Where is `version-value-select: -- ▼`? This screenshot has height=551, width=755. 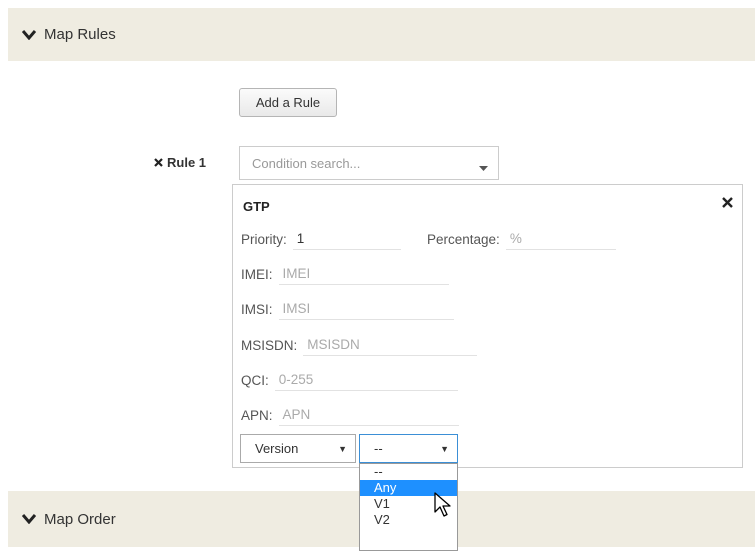 version-value-select: -- ▼ is located at coordinates (408, 448).